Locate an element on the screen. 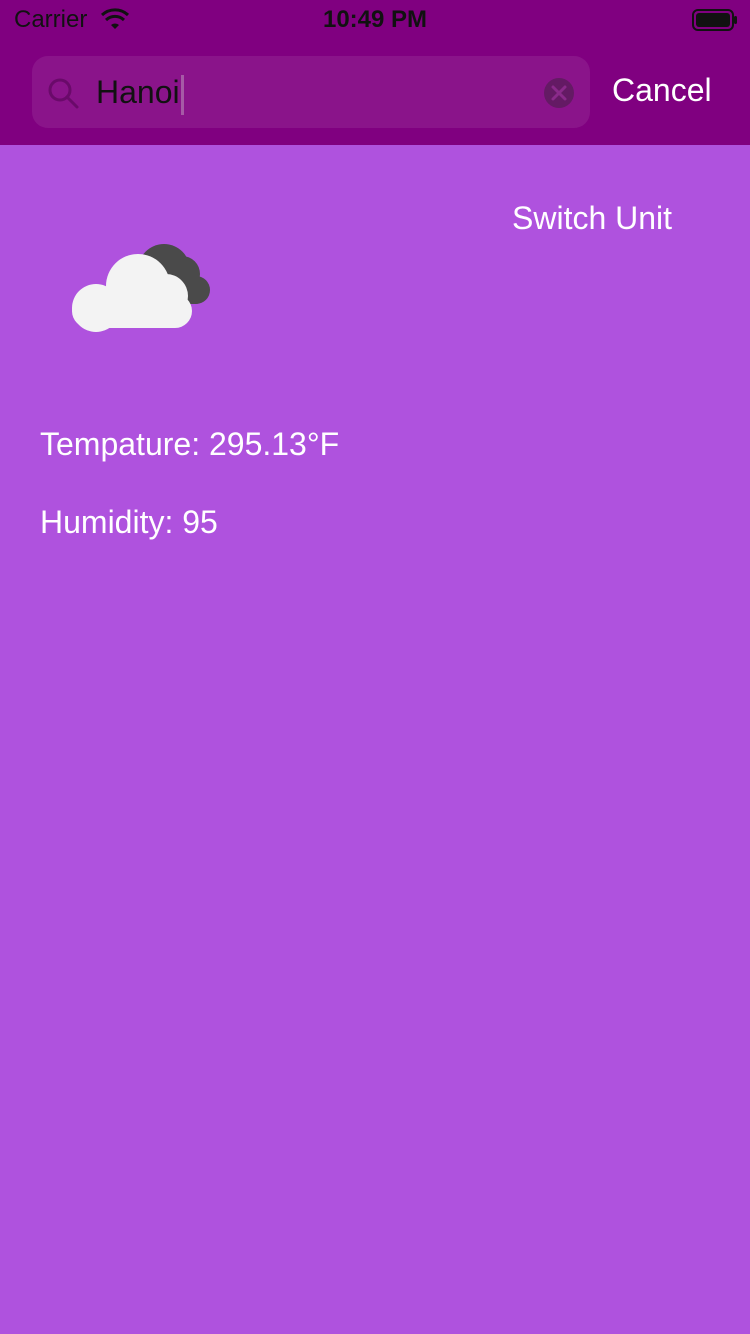 Image resolution: width=750 pixels, height=1334 pixels. search-icon is located at coordinates (63, 93).